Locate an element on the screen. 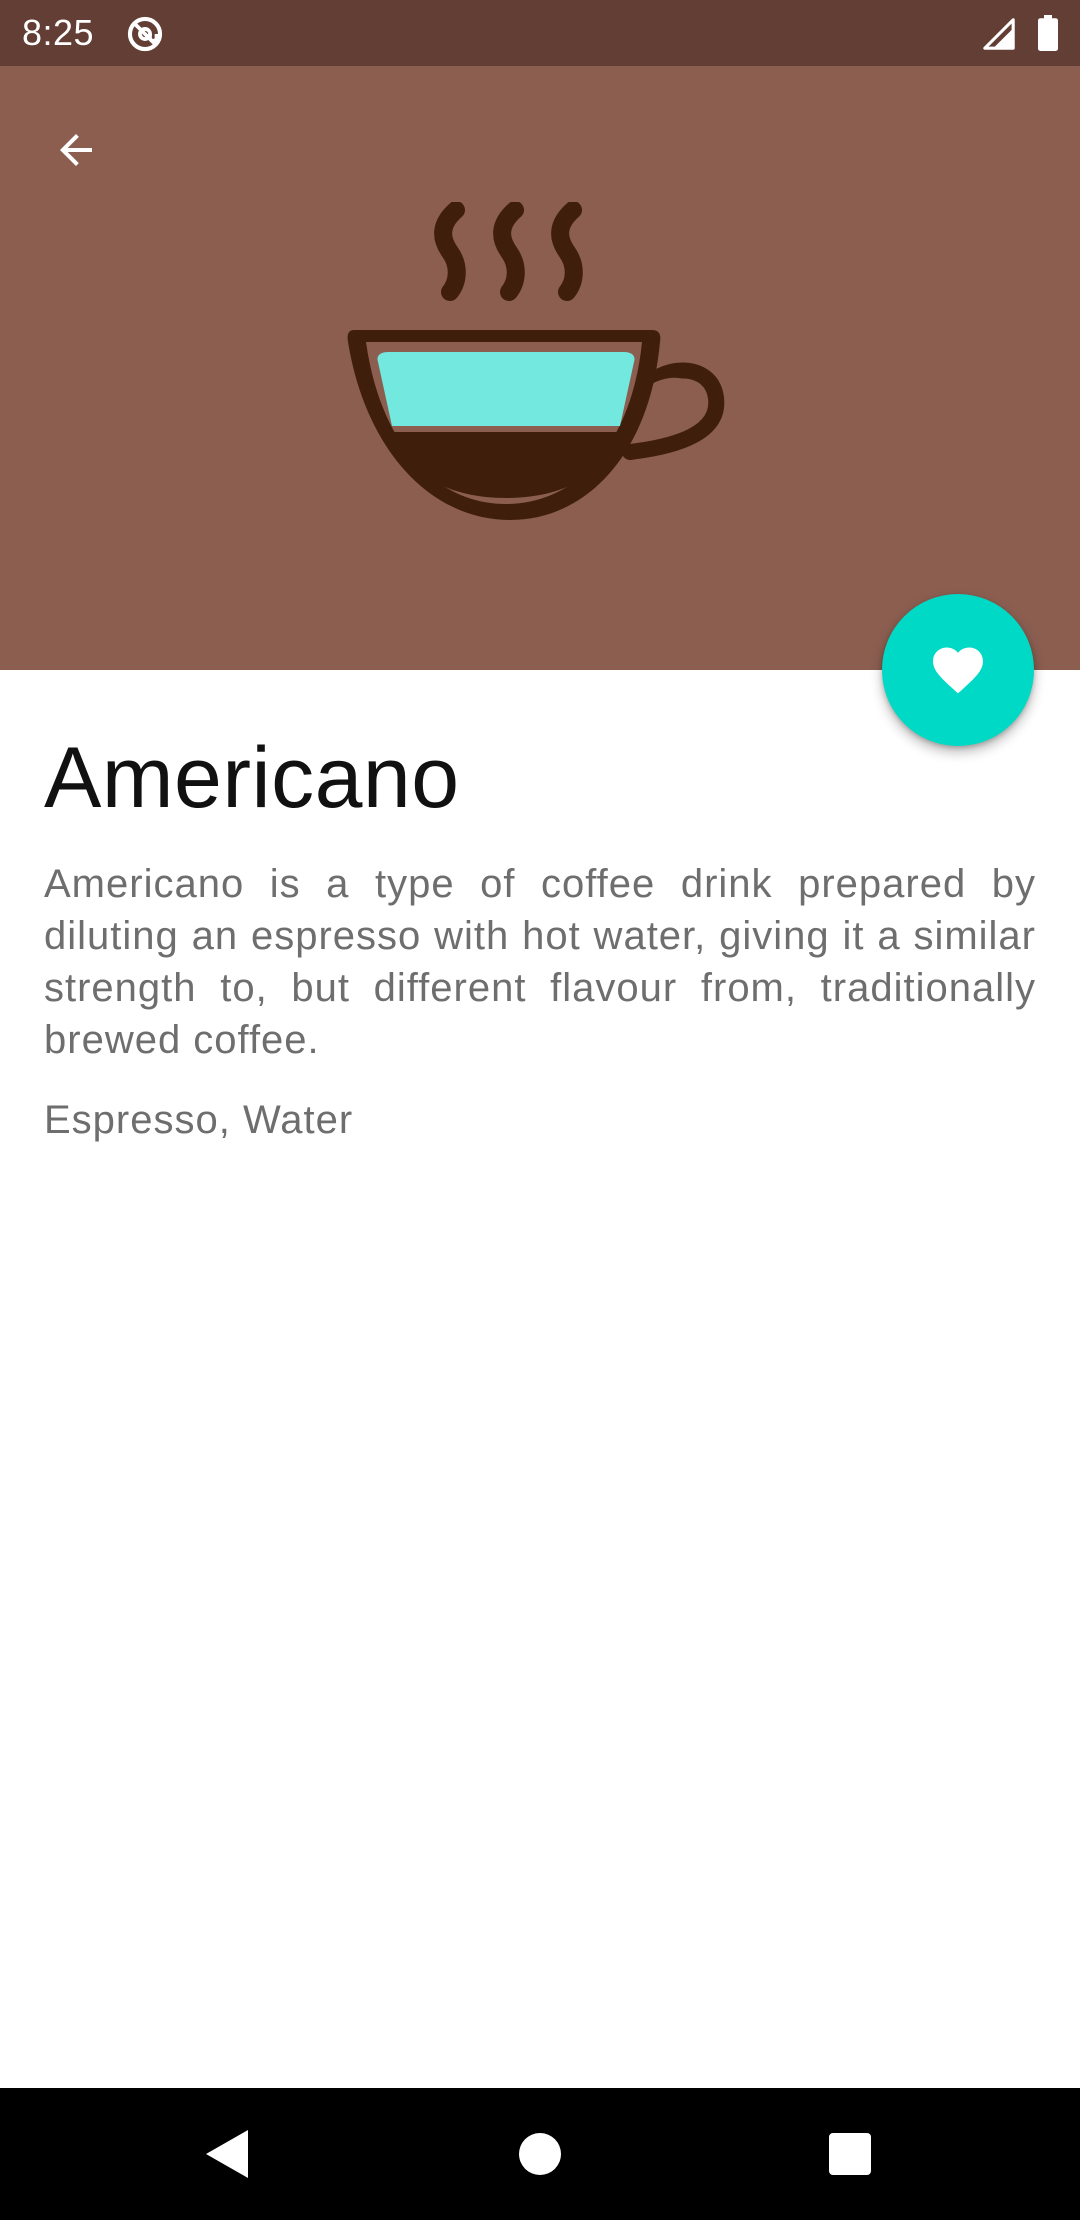 Image resolution: width=1080 pixels, height=2220 pixels. drink-title: Americano is located at coordinates (252, 778).